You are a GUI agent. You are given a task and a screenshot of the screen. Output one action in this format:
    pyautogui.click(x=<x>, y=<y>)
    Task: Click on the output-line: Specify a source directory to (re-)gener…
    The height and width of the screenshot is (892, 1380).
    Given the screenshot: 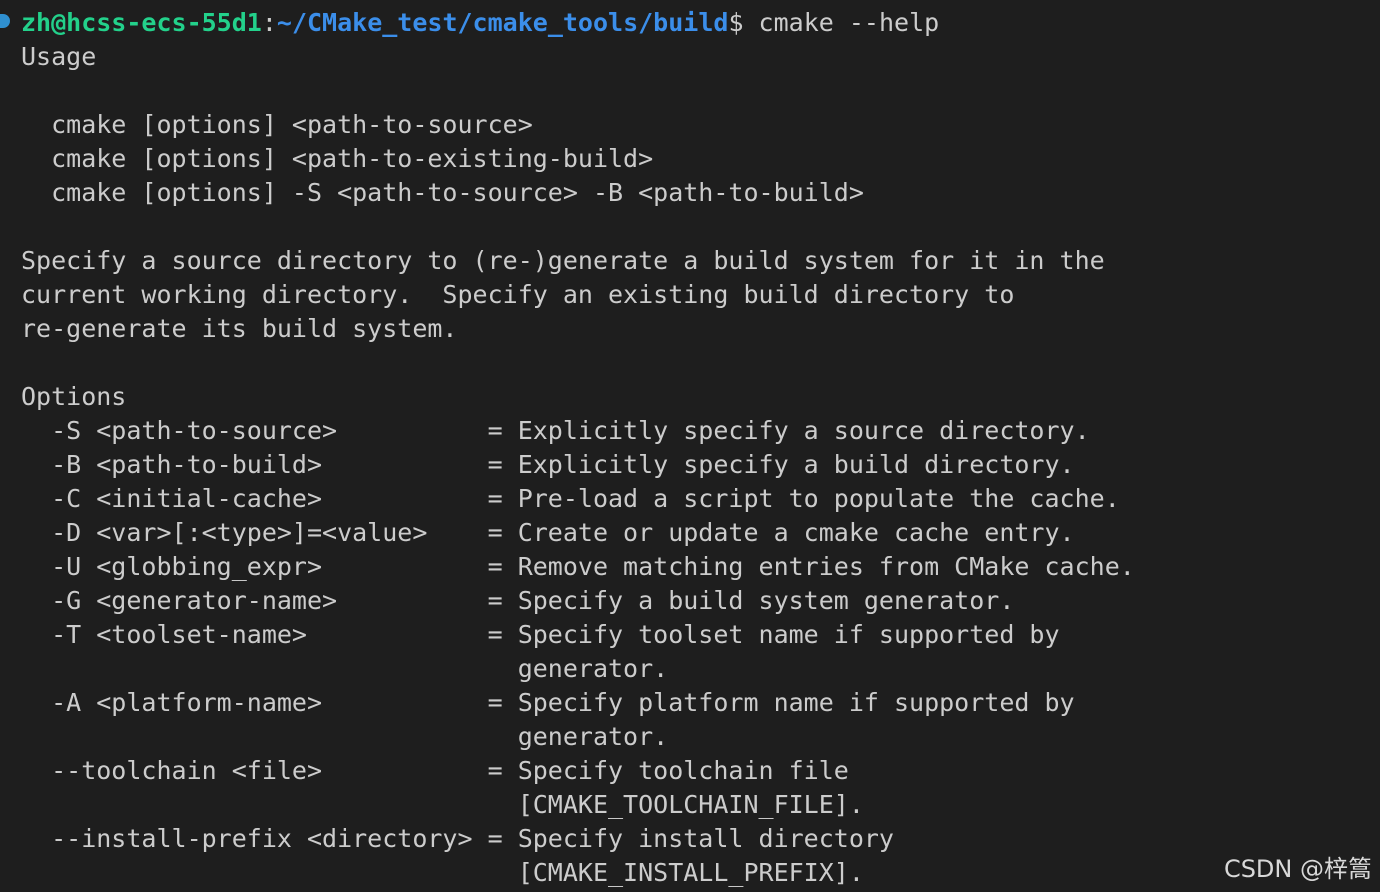 What is the action you would take?
    pyautogui.click(x=563, y=260)
    